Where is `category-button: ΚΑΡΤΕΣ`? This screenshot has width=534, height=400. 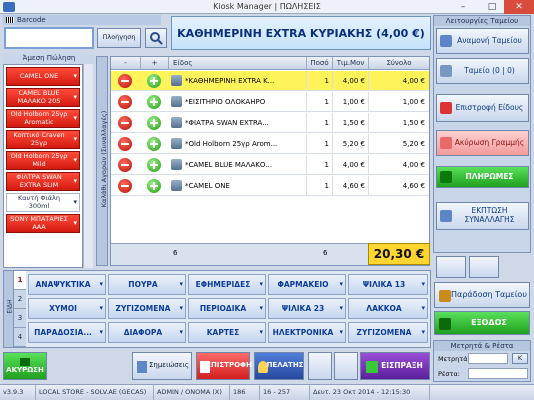 category-button: ΚΑΡΤΕΣ is located at coordinates (227, 332).